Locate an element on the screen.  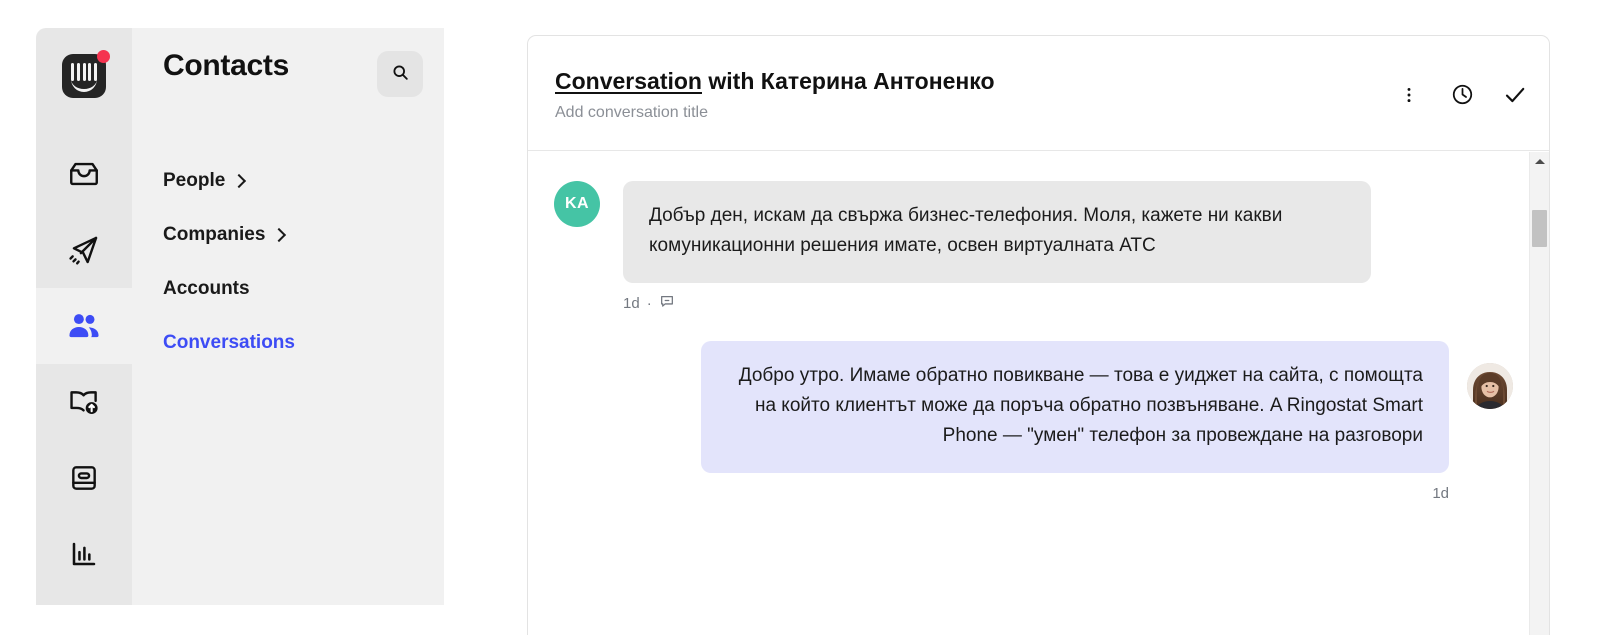
sidebar-item-label: Conversations is located at coordinates (229, 342).